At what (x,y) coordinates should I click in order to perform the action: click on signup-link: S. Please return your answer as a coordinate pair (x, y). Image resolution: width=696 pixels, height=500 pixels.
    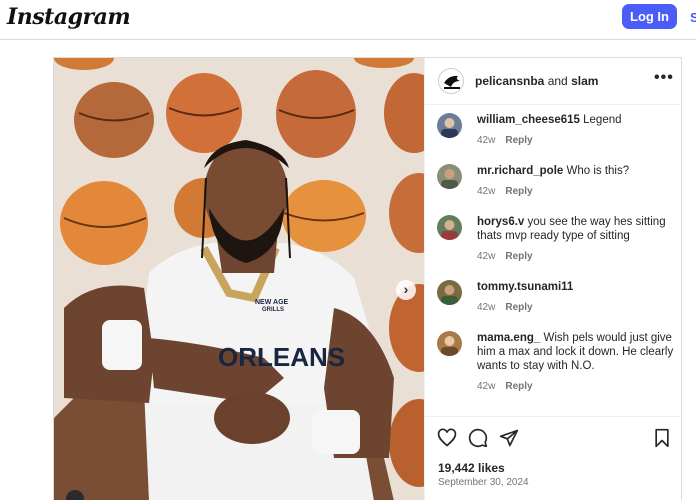
    Looking at the image, I should click on (693, 17).